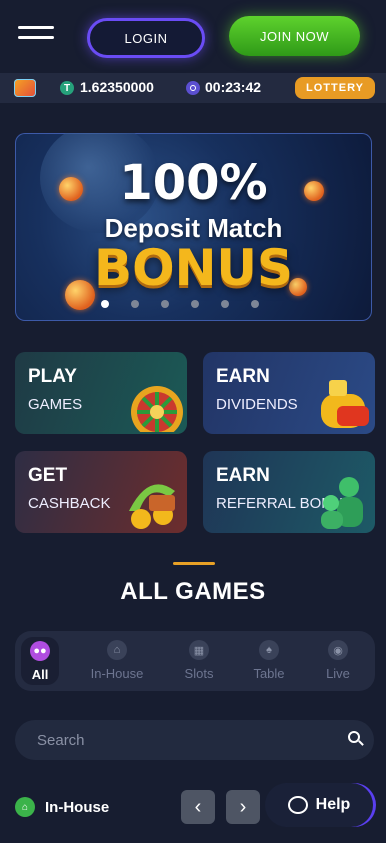 This screenshot has width=386, height=843. What do you see at coordinates (40, 651) in the screenshot?
I see `gamepad-icon: ●●` at bounding box center [40, 651].